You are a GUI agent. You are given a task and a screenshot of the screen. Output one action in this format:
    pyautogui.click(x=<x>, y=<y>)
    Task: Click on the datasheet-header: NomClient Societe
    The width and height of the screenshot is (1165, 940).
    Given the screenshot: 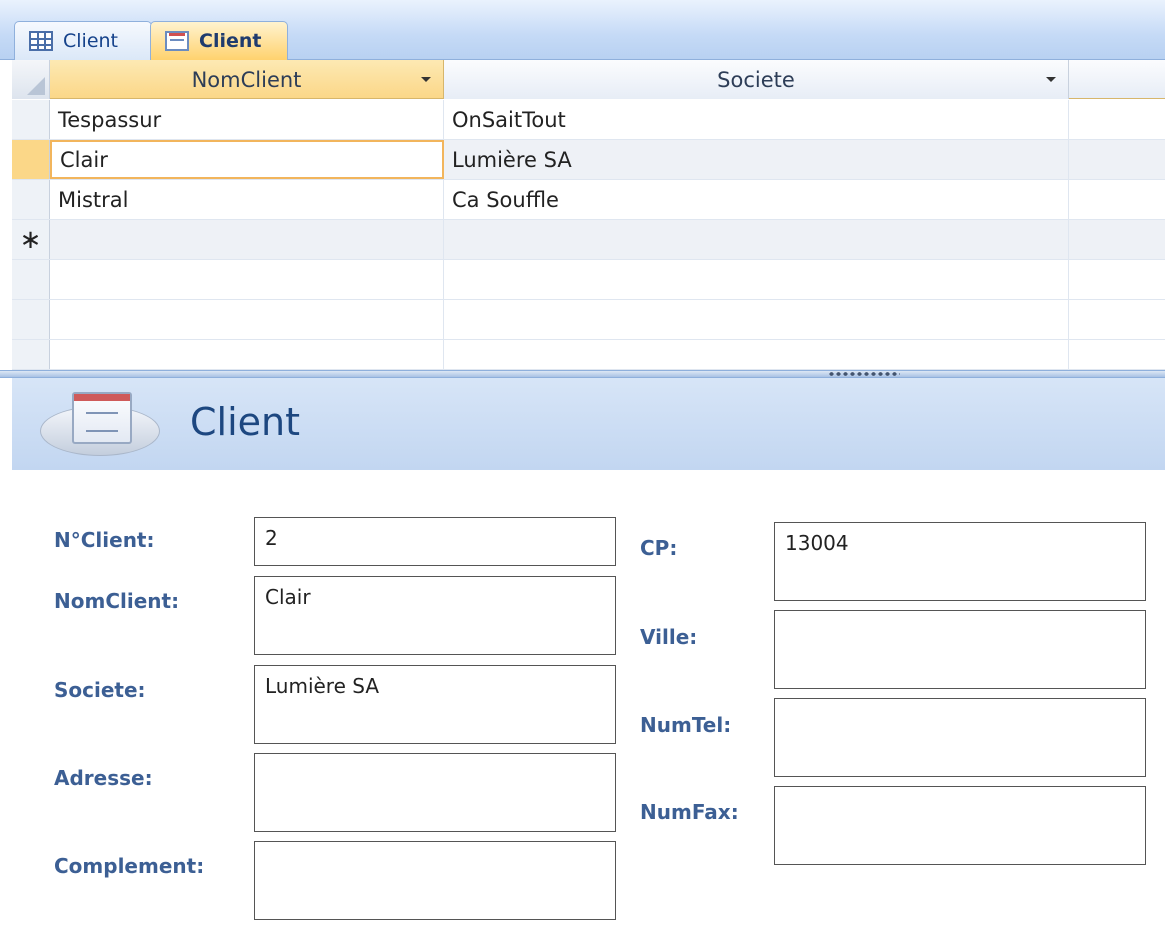 What is the action you would take?
    pyautogui.click(x=588, y=79)
    